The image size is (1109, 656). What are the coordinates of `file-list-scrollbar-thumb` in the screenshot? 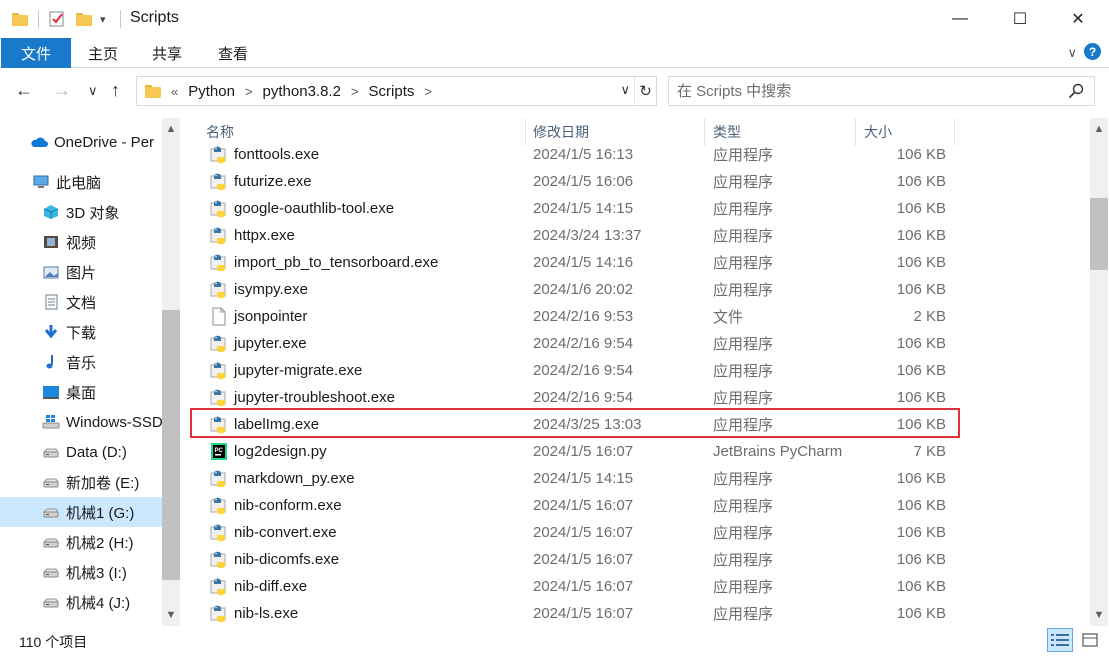 It's located at (1099, 234).